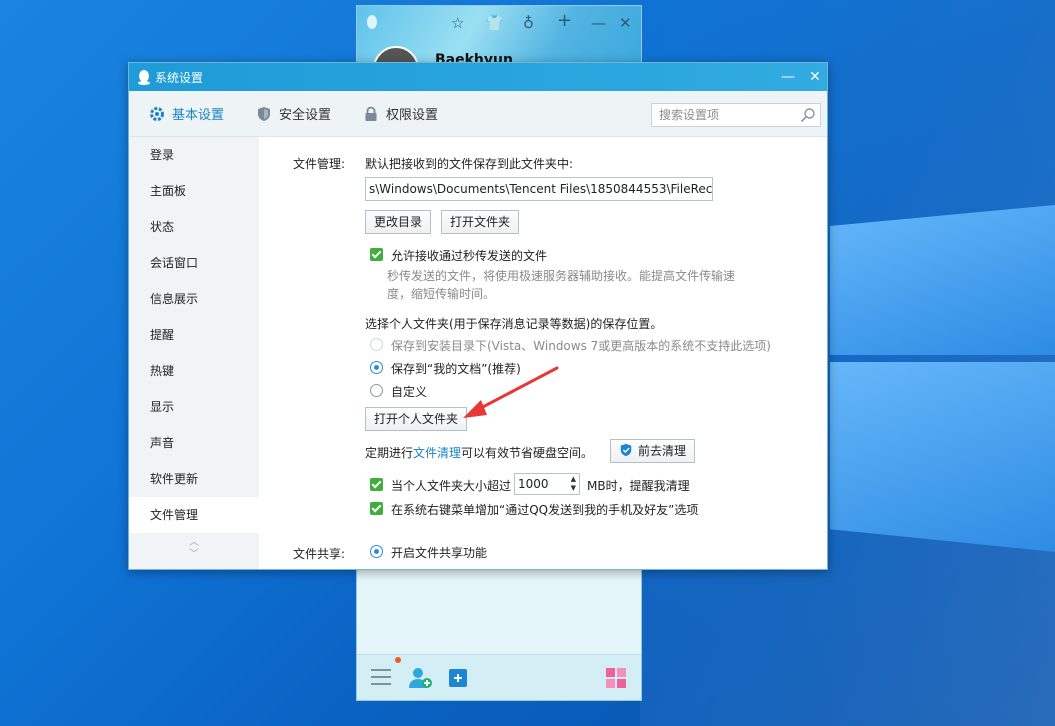 The height and width of the screenshot is (726, 1055). I want to click on section-label-file-share: 文件共享:, so click(319, 554).